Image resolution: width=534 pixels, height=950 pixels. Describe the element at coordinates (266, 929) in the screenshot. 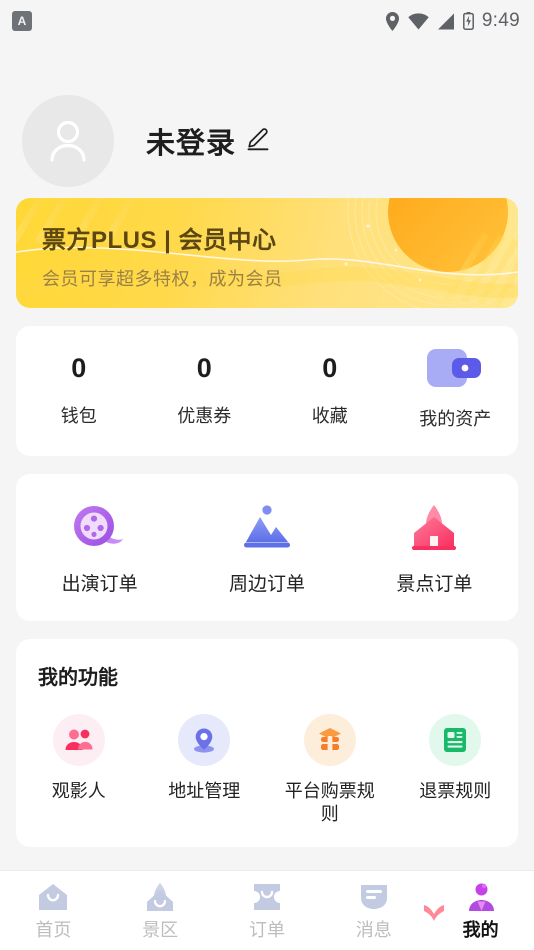

I see `tab-label: 订单` at that location.